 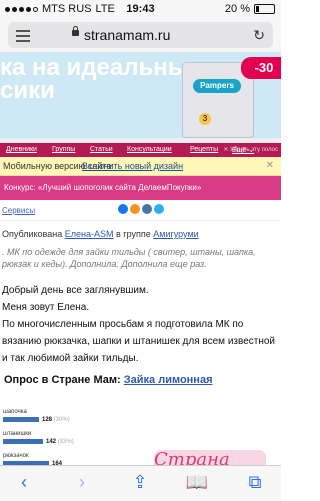 What do you see at coordinates (18, 210) in the screenshot?
I see `breadcrumb-services: Сервисы` at bounding box center [18, 210].